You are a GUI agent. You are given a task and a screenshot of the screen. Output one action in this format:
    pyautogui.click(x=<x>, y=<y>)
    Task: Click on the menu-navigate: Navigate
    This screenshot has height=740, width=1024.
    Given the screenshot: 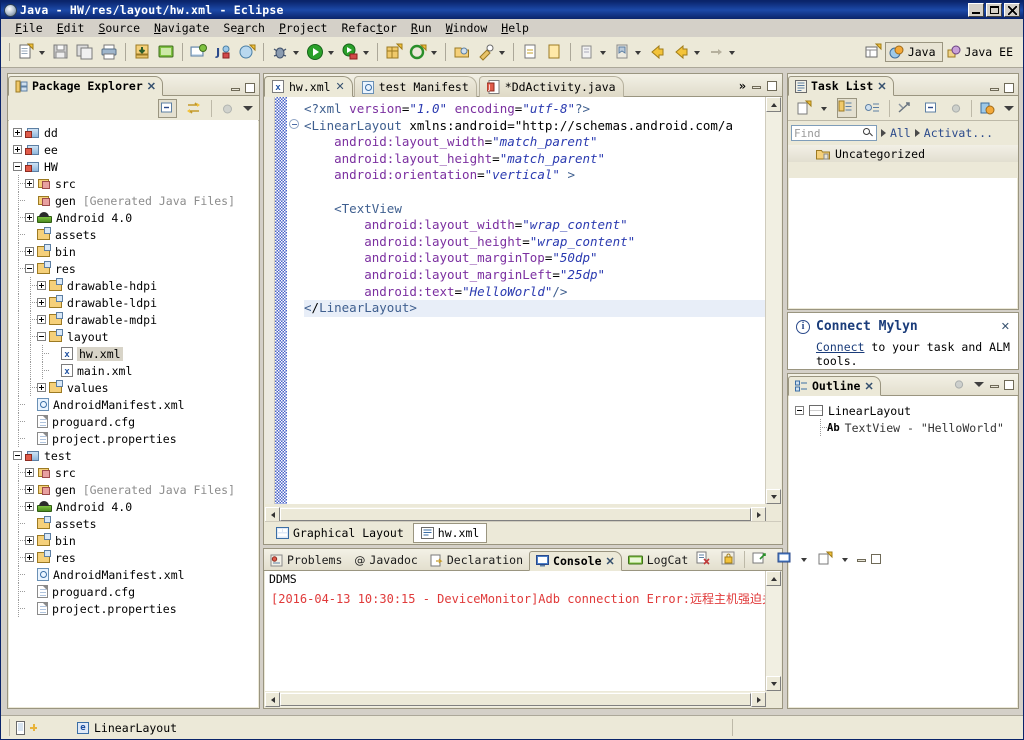 What is the action you would take?
    pyautogui.click(x=181, y=28)
    